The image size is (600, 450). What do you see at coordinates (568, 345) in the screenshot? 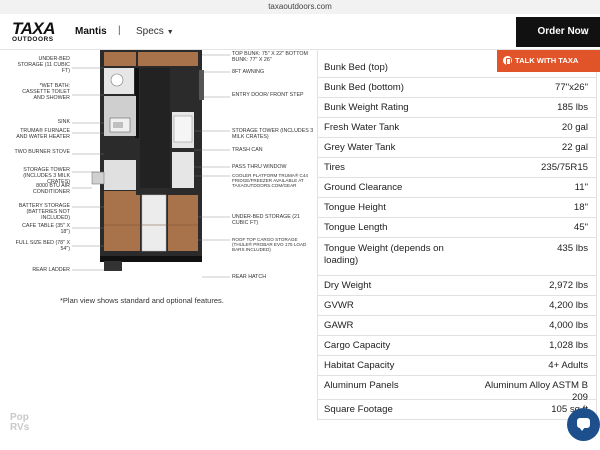
I see `spec-value: 1,028 lbs` at bounding box center [568, 345].